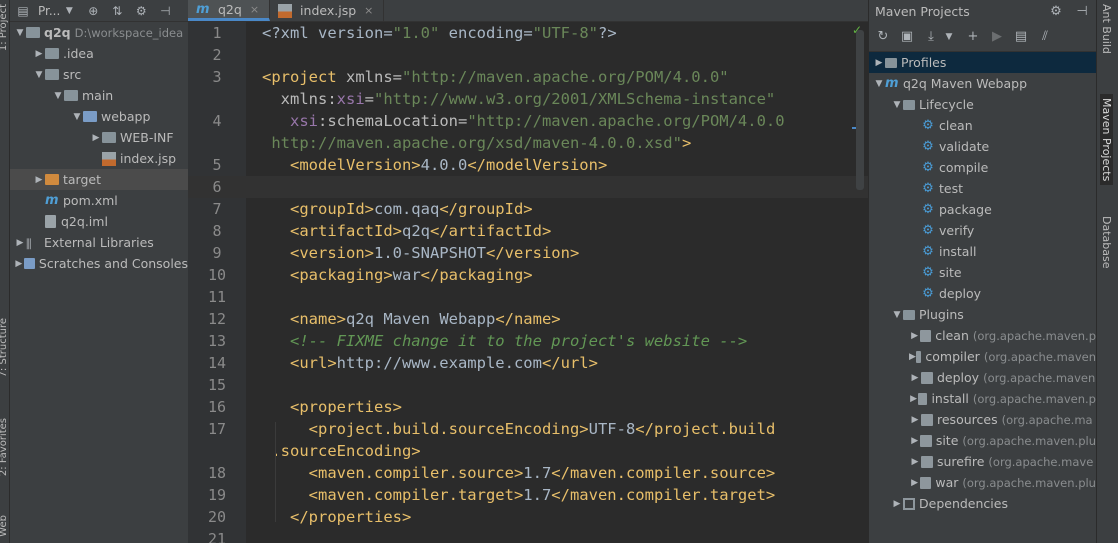 The width and height of the screenshot is (1118, 543). What do you see at coordinates (99, 221) in the screenshot?
I see `tree-item-q2q-iml: q2q.iml` at bounding box center [99, 221].